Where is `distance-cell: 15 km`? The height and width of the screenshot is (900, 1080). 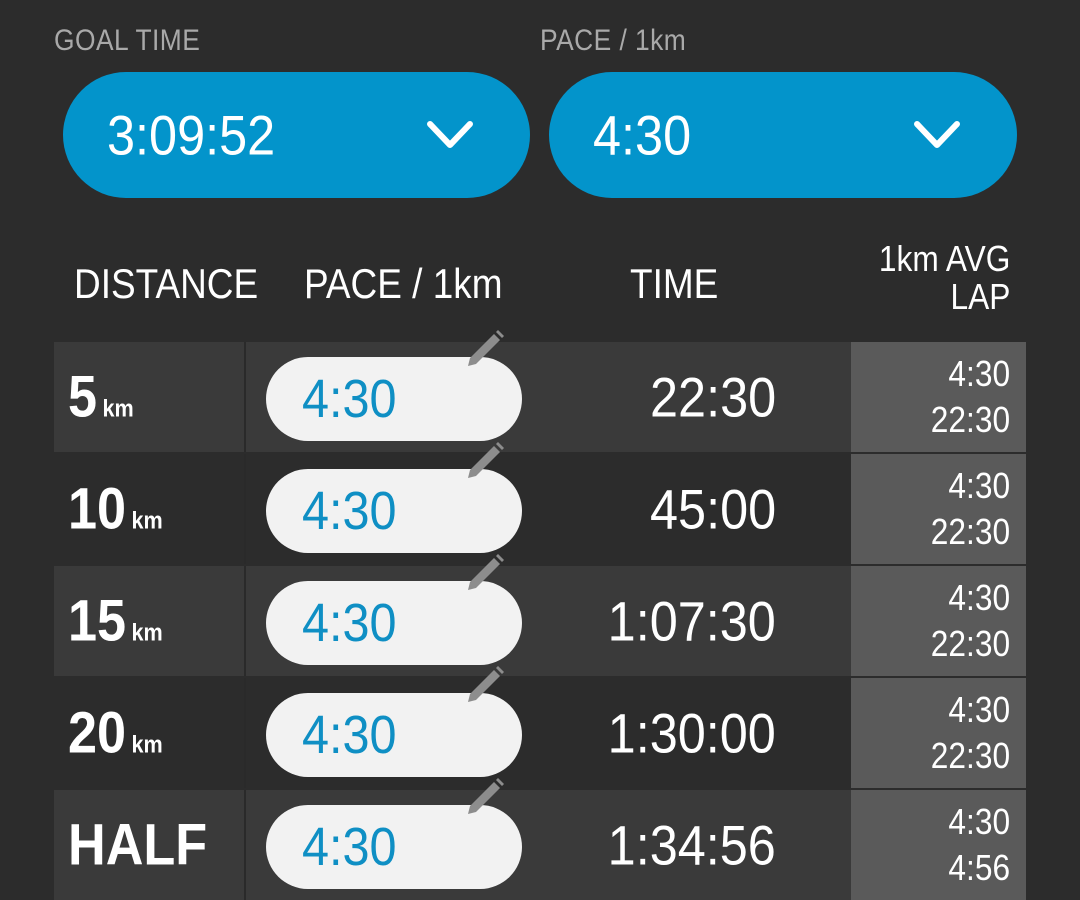 distance-cell: 15 km is located at coordinates (115, 621).